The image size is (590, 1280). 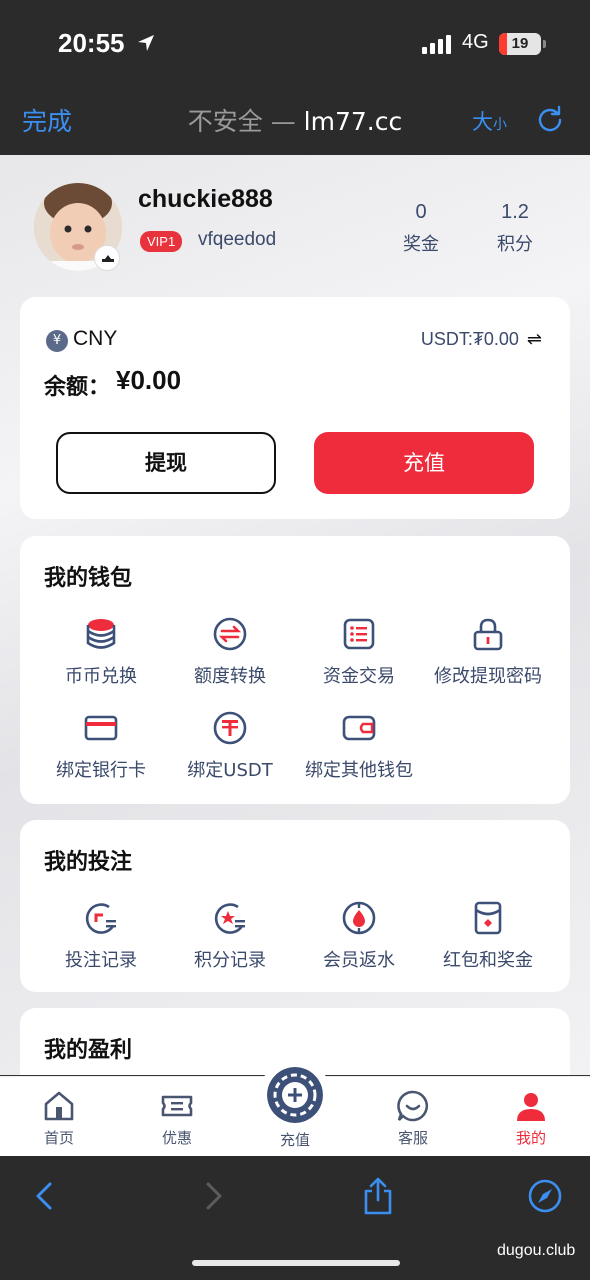 What do you see at coordinates (230, 960) in the screenshot?
I see `bets-item-label: 积分记录` at bounding box center [230, 960].